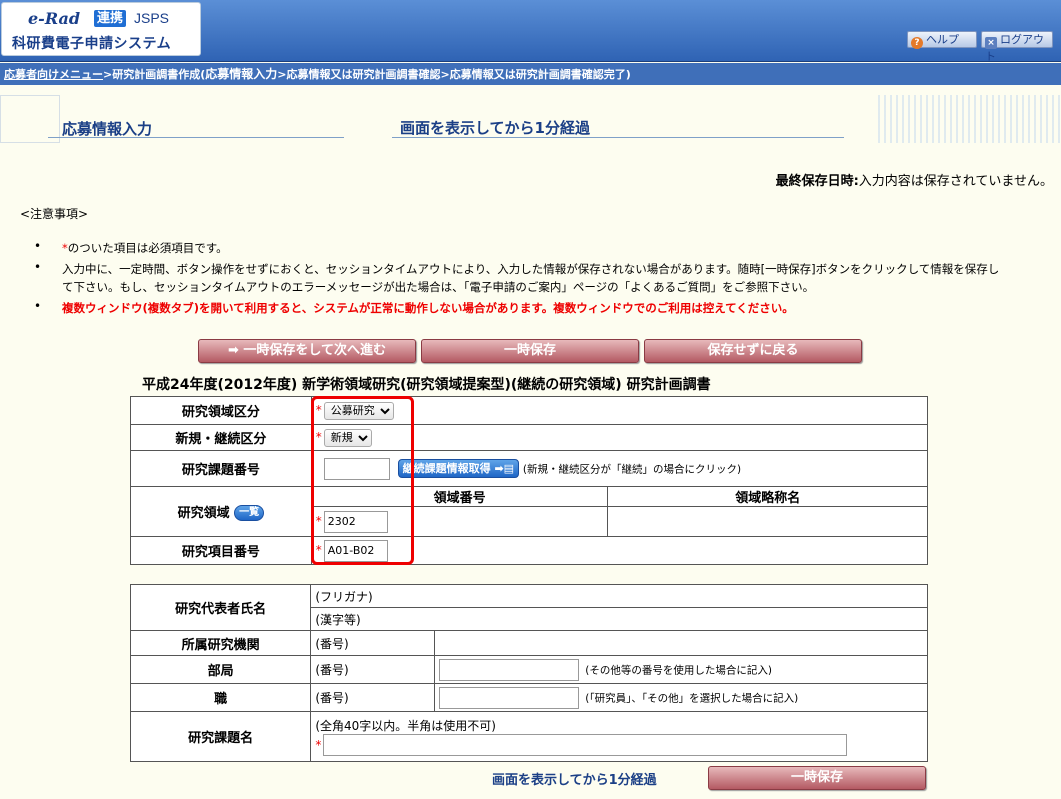 The width and height of the screenshot is (1061, 799). Describe the element at coordinates (344, 596) in the screenshot. I see `furigana-label: (フリガナ)` at that location.